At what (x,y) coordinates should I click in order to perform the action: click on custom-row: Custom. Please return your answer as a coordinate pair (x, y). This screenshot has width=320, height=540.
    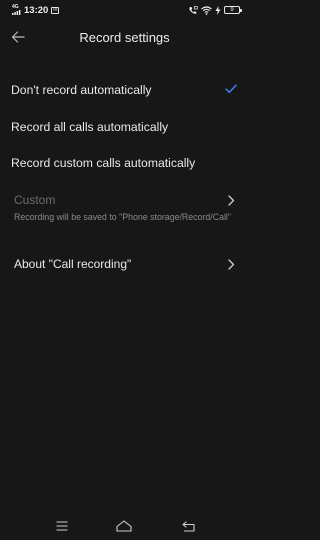
    Looking at the image, I should click on (124, 200).